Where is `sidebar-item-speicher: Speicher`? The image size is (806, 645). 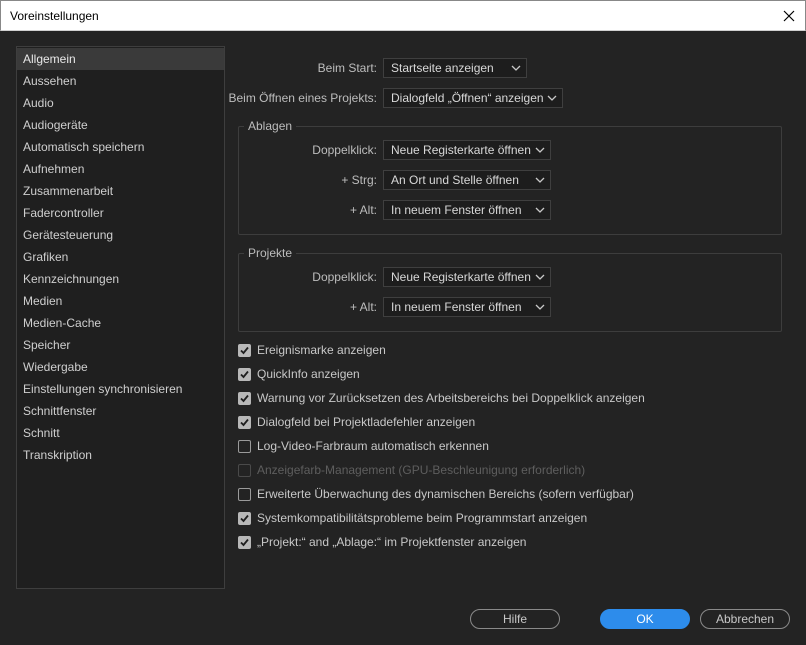 sidebar-item-speicher: Speicher is located at coordinates (120, 345).